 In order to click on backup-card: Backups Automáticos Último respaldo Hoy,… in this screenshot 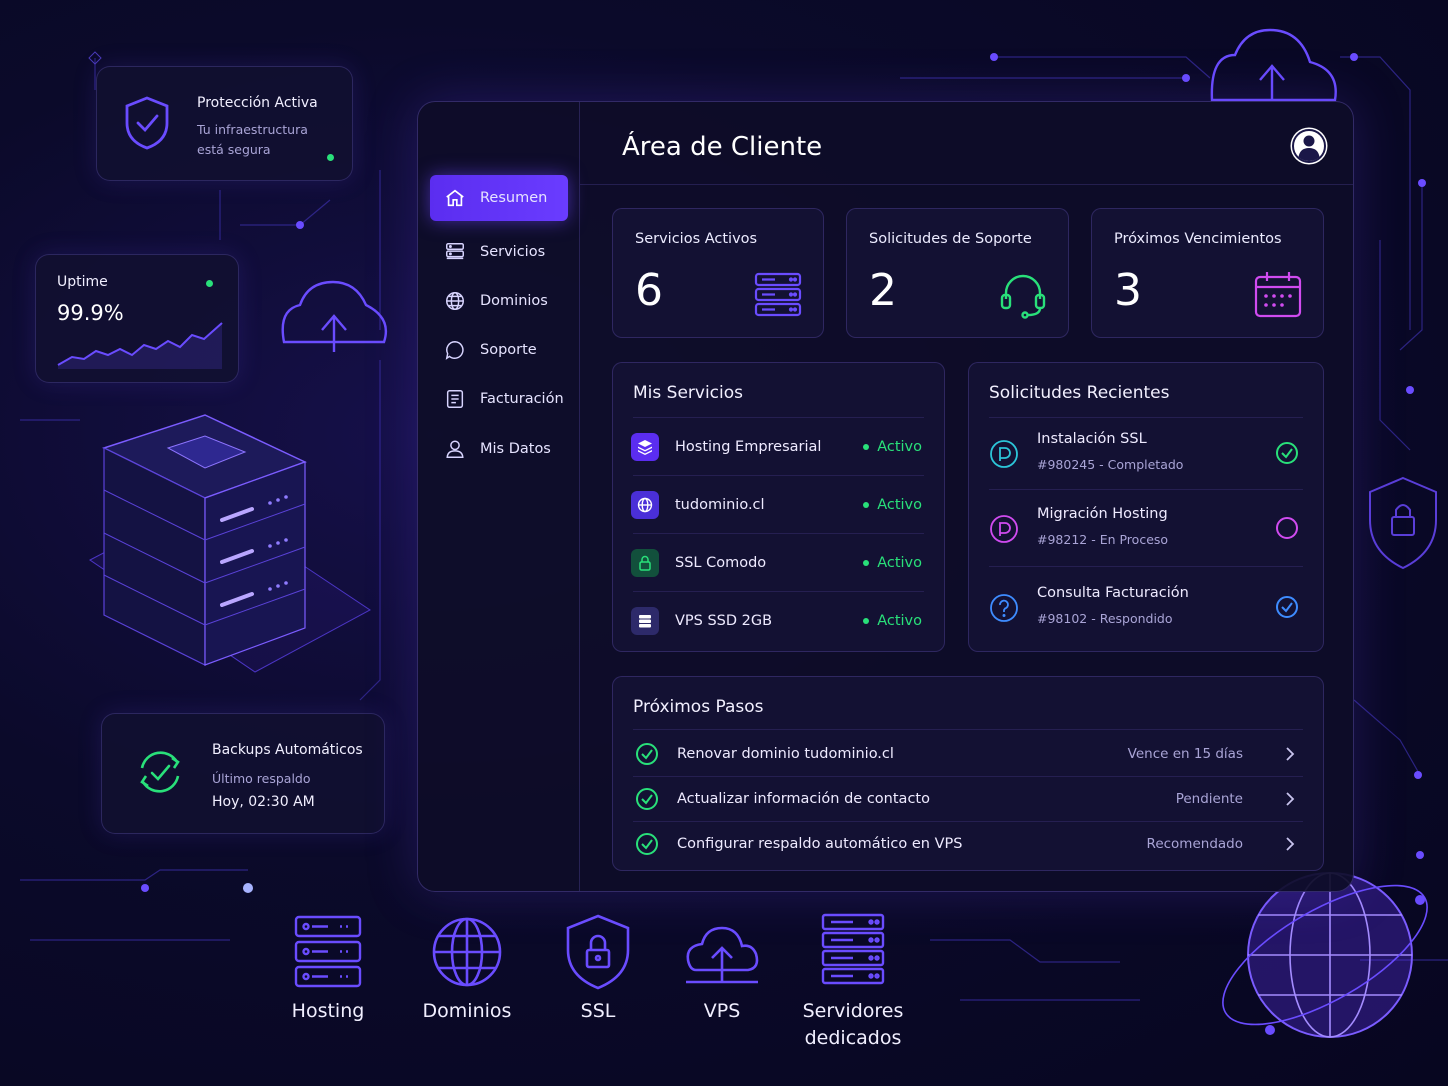, I will do `click(243, 773)`.